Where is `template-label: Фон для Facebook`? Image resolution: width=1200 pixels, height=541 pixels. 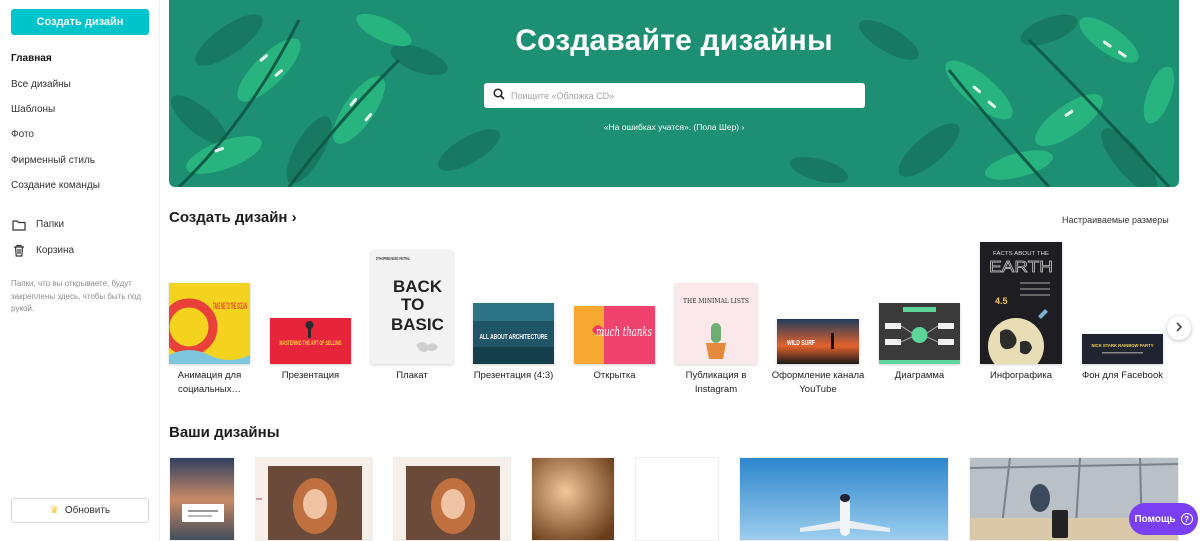
template-label: Фон для Facebook is located at coordinates (1122, 375).